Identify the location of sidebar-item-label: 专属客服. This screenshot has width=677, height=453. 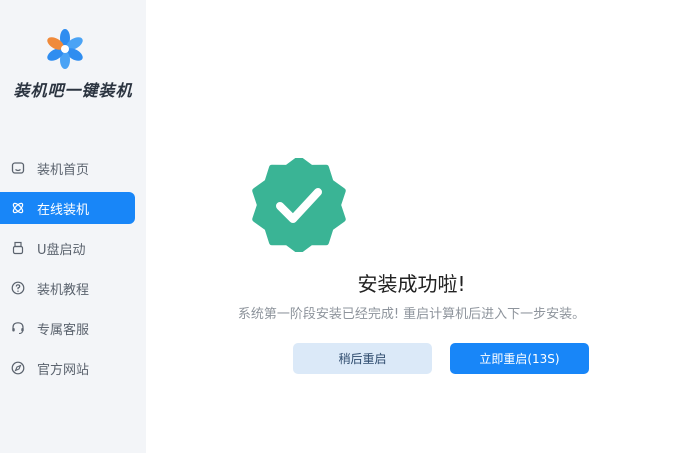
(63, 330).